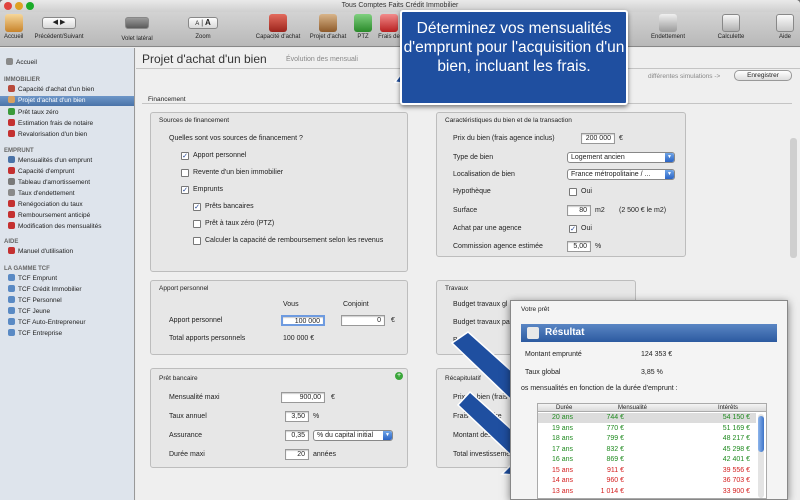 Image resolution: width=800 pixels, height=500 pixels. I want to click on table-row: 17 ans 832 € 45 298 €, so click(647, 450).